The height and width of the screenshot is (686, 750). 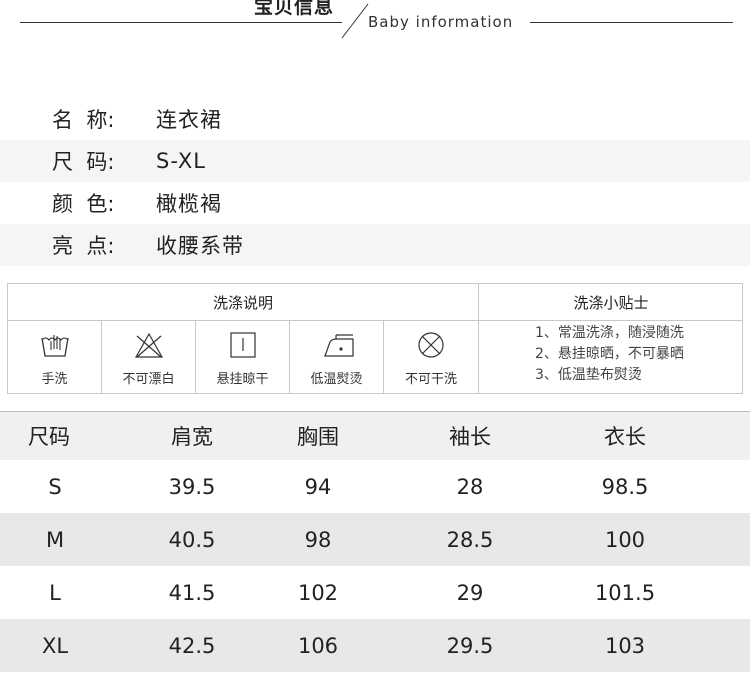 I want to click on wash-label: 悬挂晾干, so click(x=242, y=379).